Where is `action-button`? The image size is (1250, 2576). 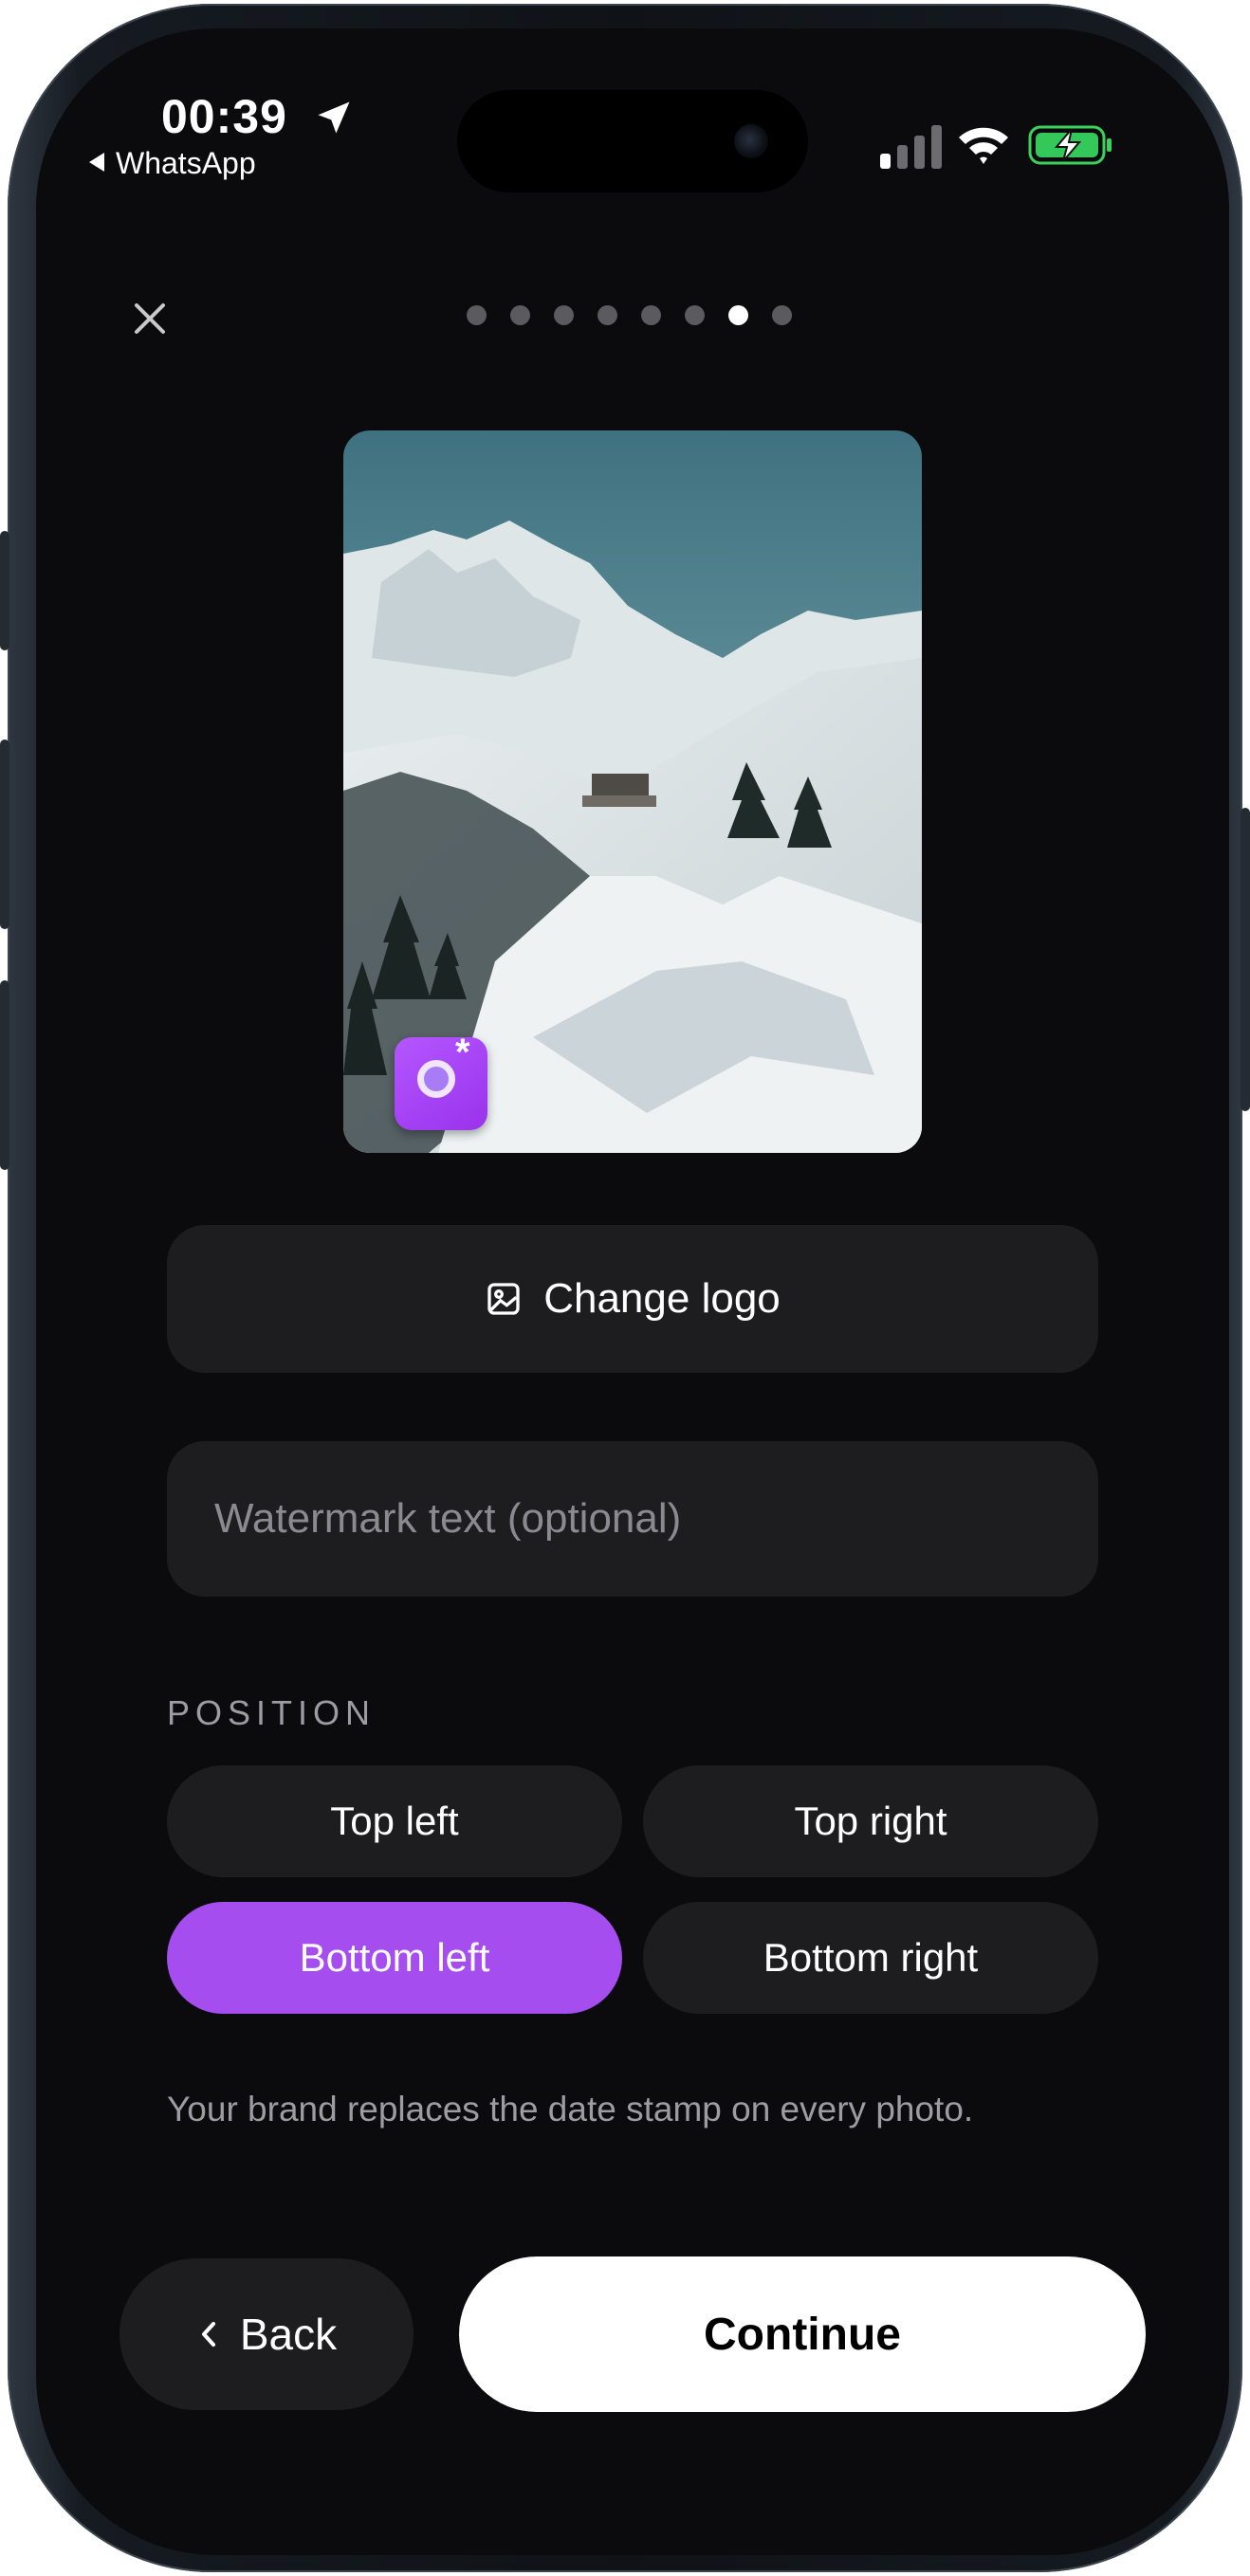 action-button is located at coordinates (4, 590).